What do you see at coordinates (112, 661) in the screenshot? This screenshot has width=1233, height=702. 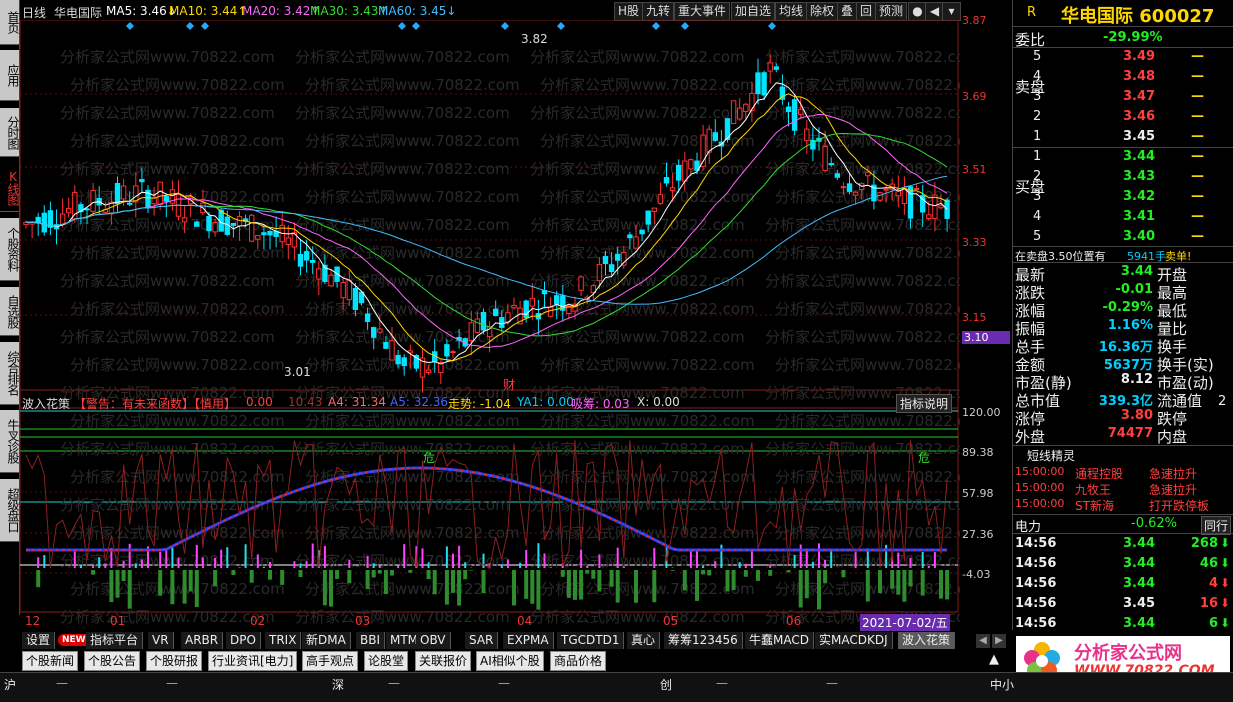 I see `news-tab: 个股公告` at bounding box center [112, 661].